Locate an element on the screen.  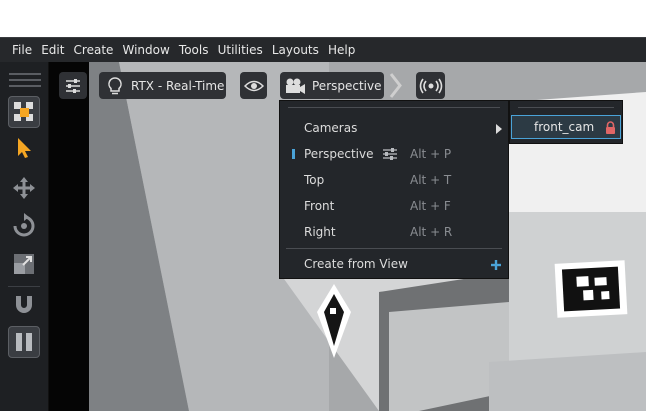
menu-item-shortcut: Alt + R is located at coordinates (431, 232).